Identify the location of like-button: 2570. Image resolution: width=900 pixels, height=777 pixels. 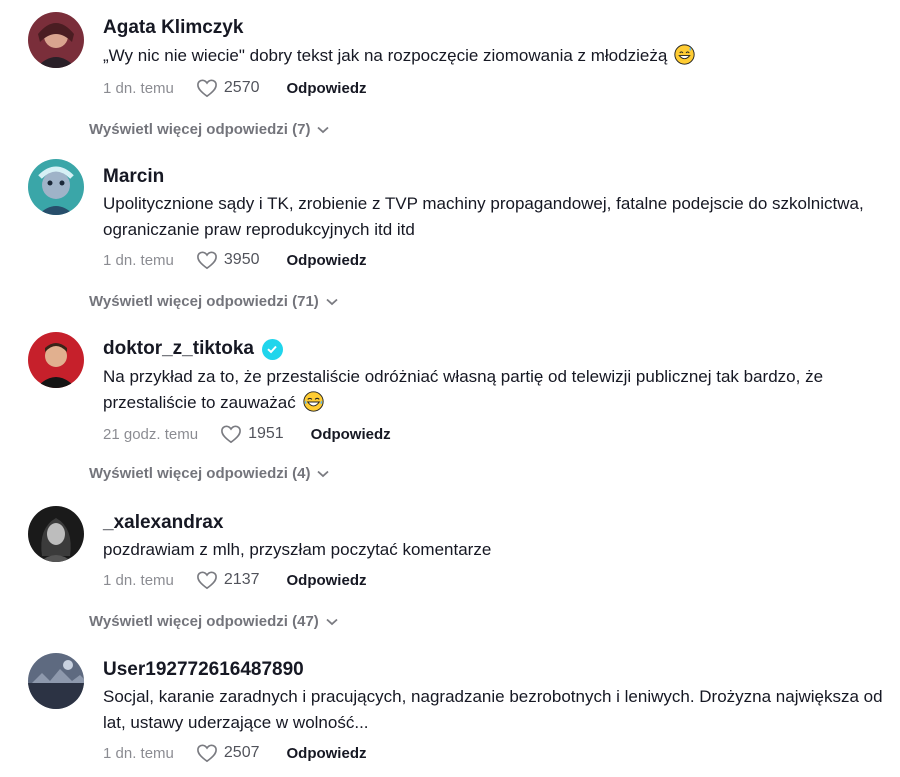
(228, 88).